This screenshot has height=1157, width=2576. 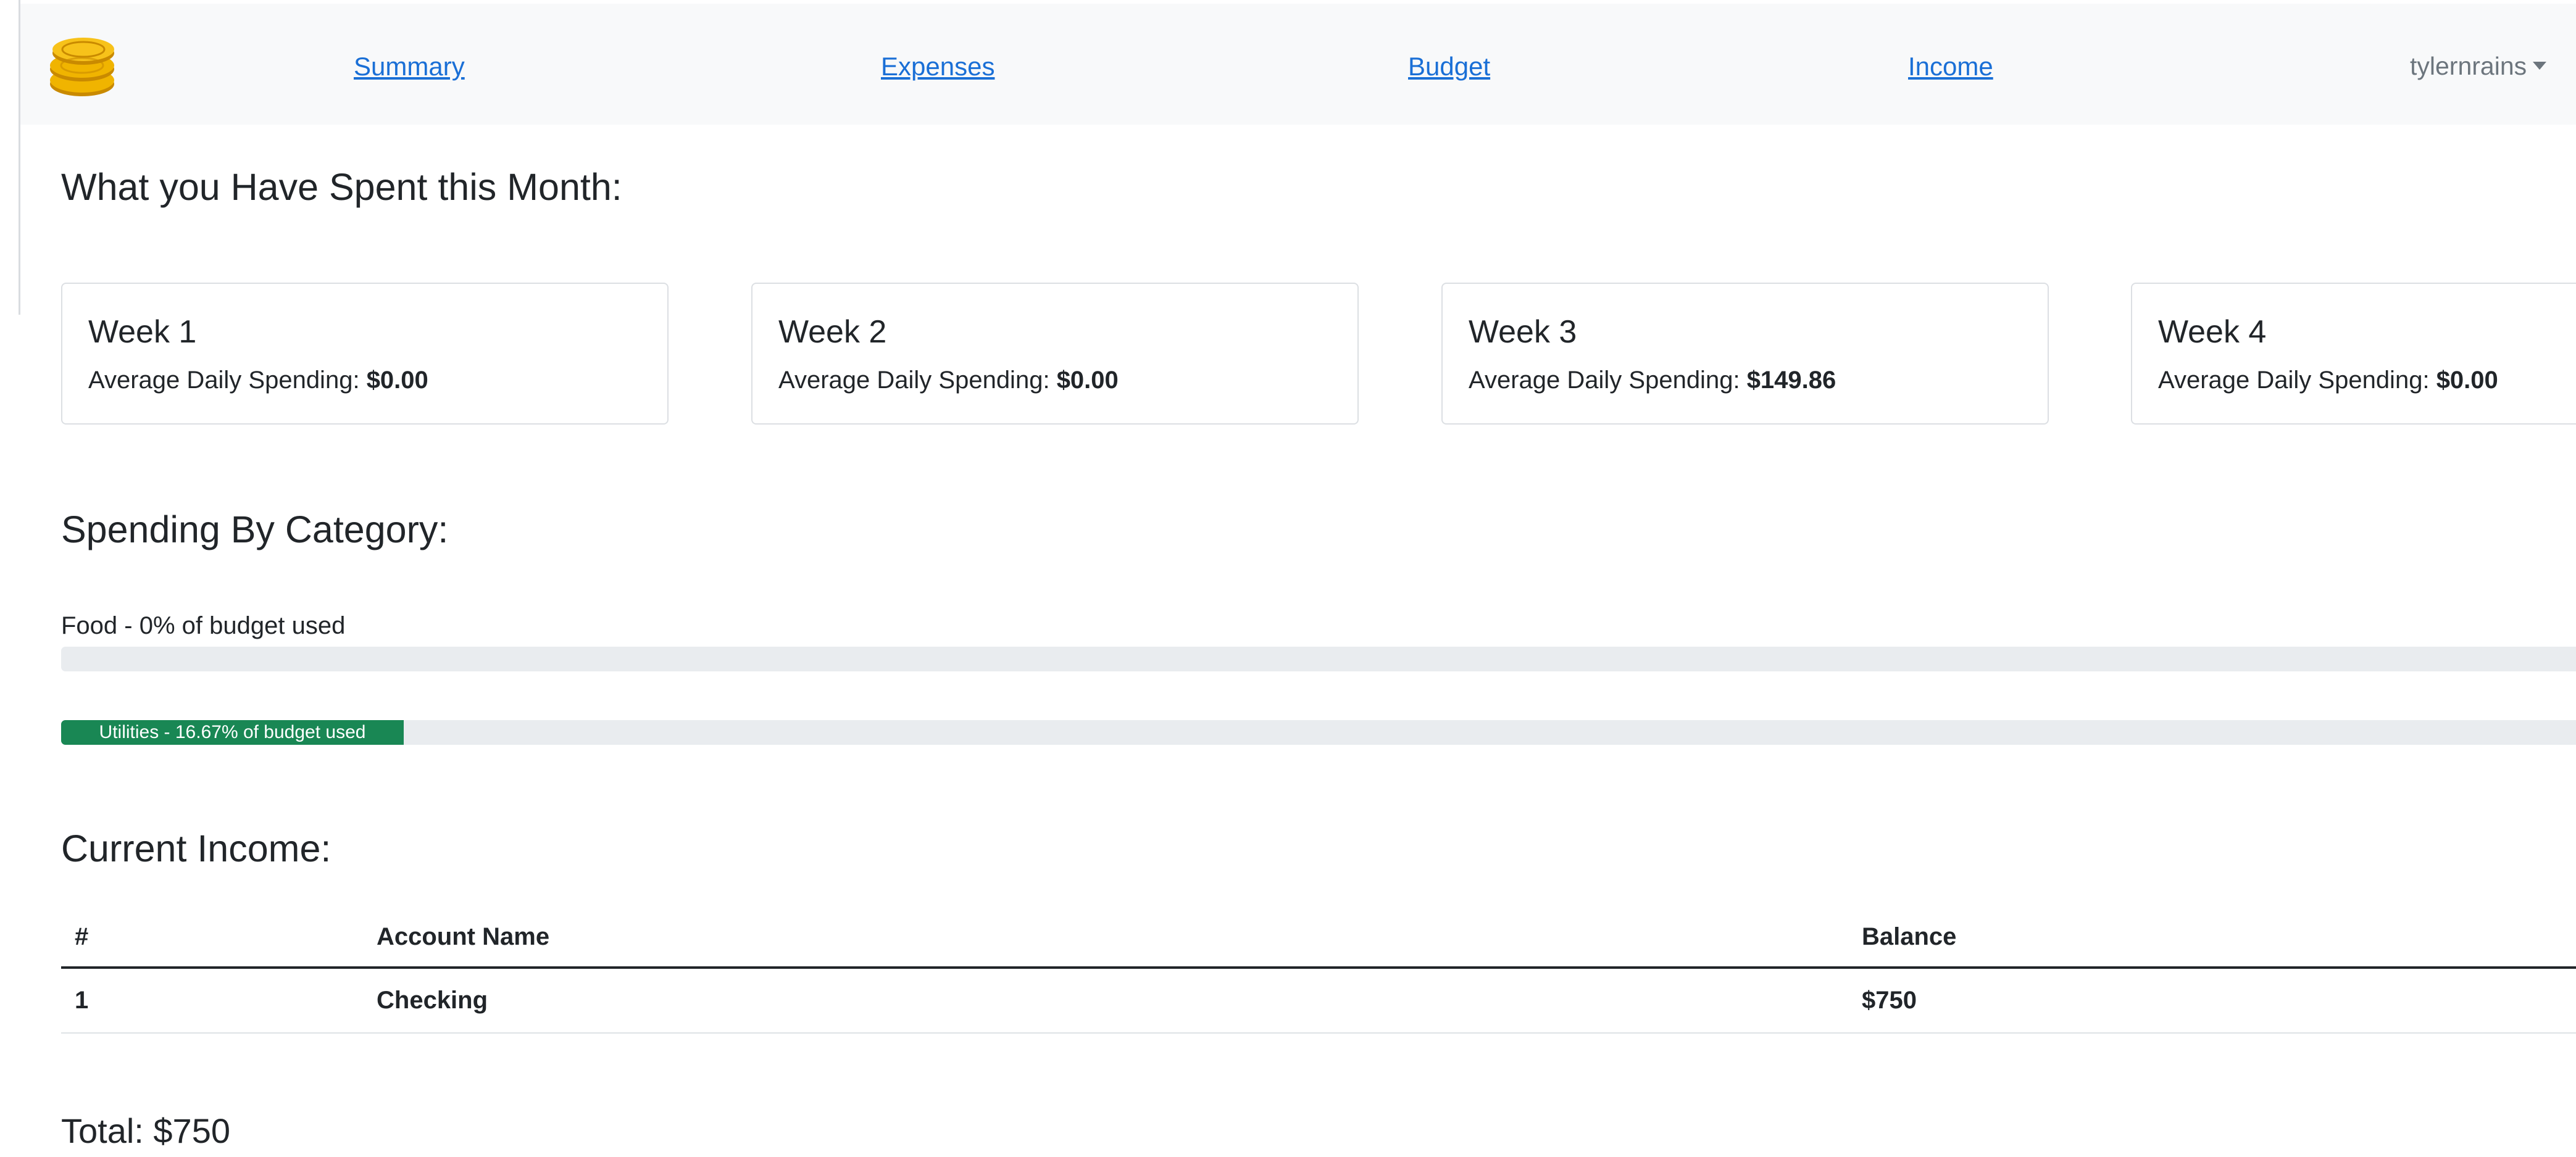 What do you see at coordinates (833, 332) in the screenshot?
I see `week-title: Week 2` at bounding box center [833, 332].